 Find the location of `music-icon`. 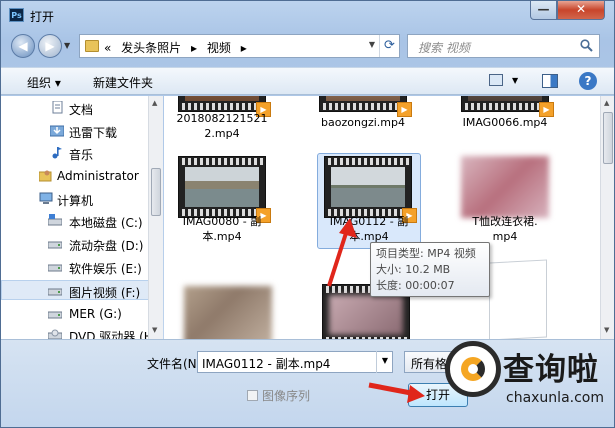

music-icon is located at coordinates (57, 153).